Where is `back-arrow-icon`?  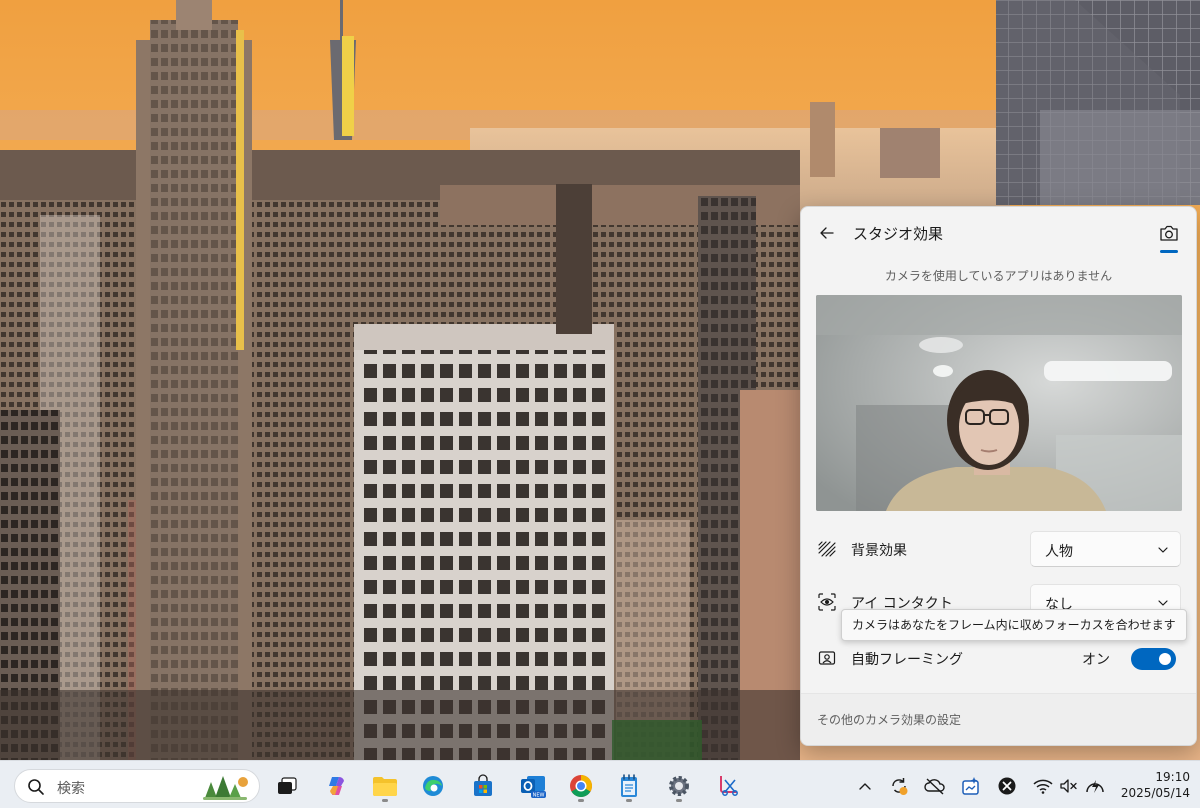 back-arrow-icon is located at coordinates (827, 233).